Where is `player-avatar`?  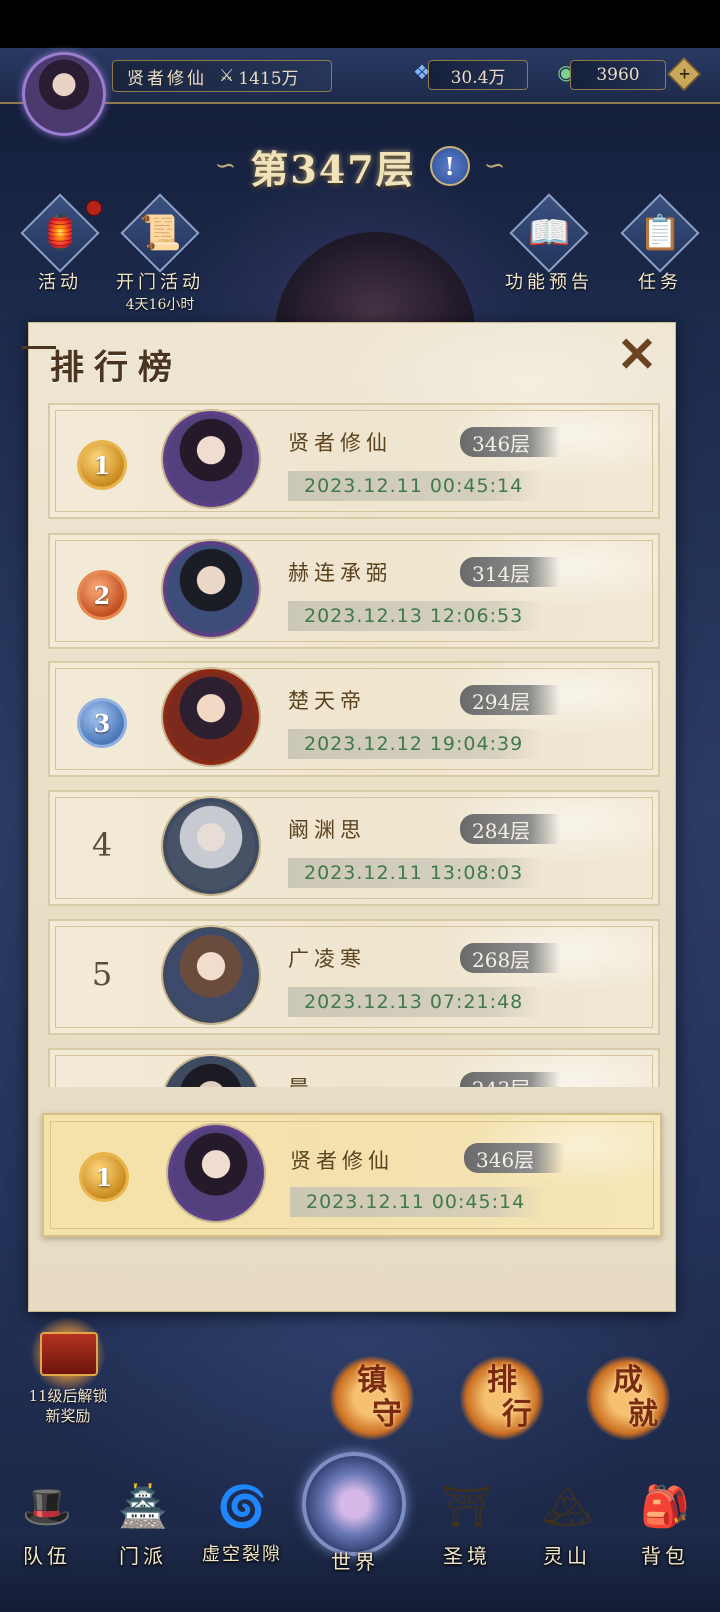 player-avatar is located at coordinates (64, 94).